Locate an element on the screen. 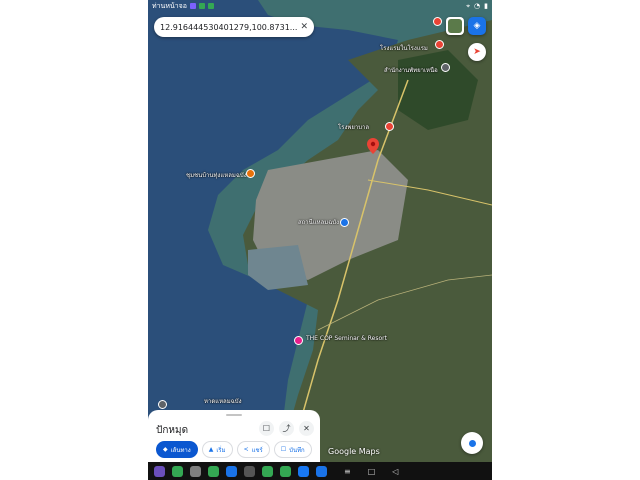  poi-office-icon is located at coordinates (445, 67).